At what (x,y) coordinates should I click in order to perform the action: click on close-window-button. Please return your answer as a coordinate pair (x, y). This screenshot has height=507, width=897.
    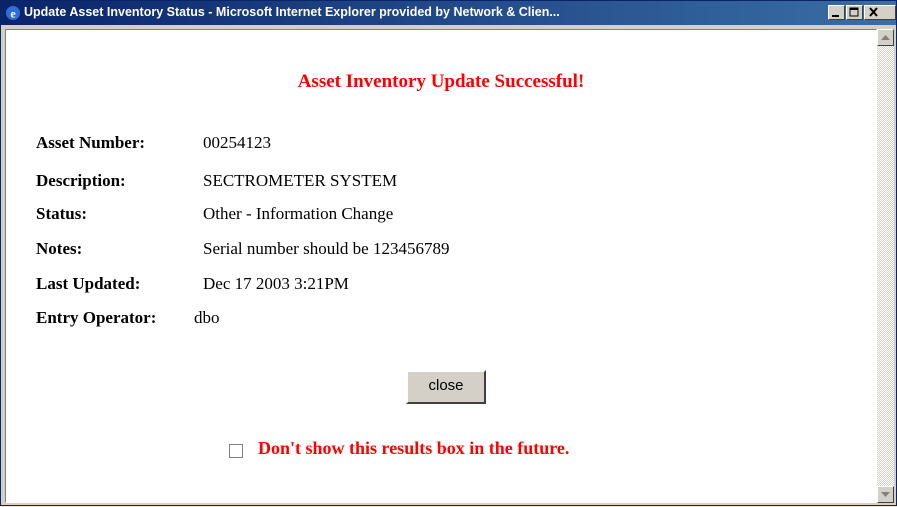
    Looking at the image, I should click on (880, 12).